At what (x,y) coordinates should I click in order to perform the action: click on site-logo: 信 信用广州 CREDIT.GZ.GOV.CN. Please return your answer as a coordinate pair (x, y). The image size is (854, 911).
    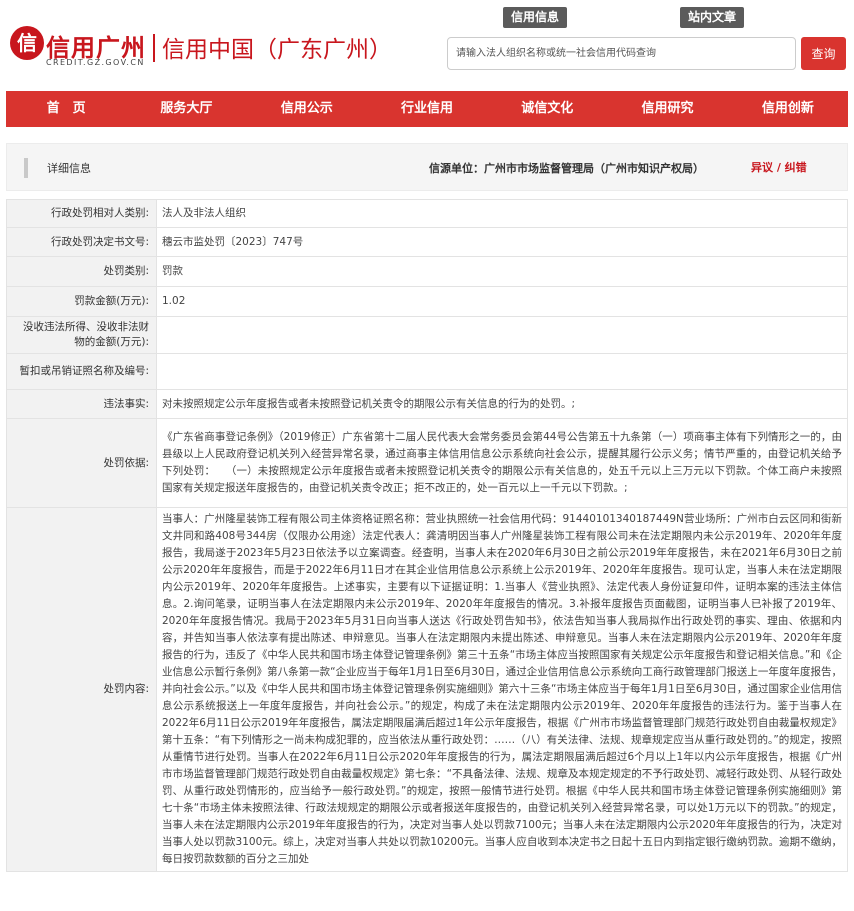
    Looking at the image, I should click on (80, 48).